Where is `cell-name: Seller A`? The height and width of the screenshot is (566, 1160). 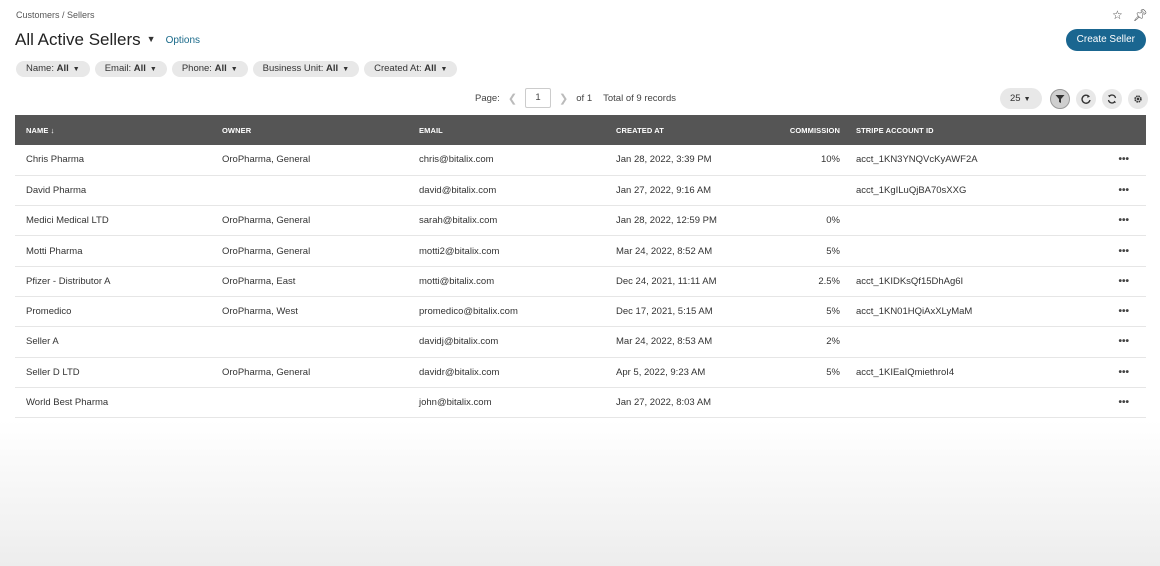
cell-name: Seller A is located at coordinates (42, 342).